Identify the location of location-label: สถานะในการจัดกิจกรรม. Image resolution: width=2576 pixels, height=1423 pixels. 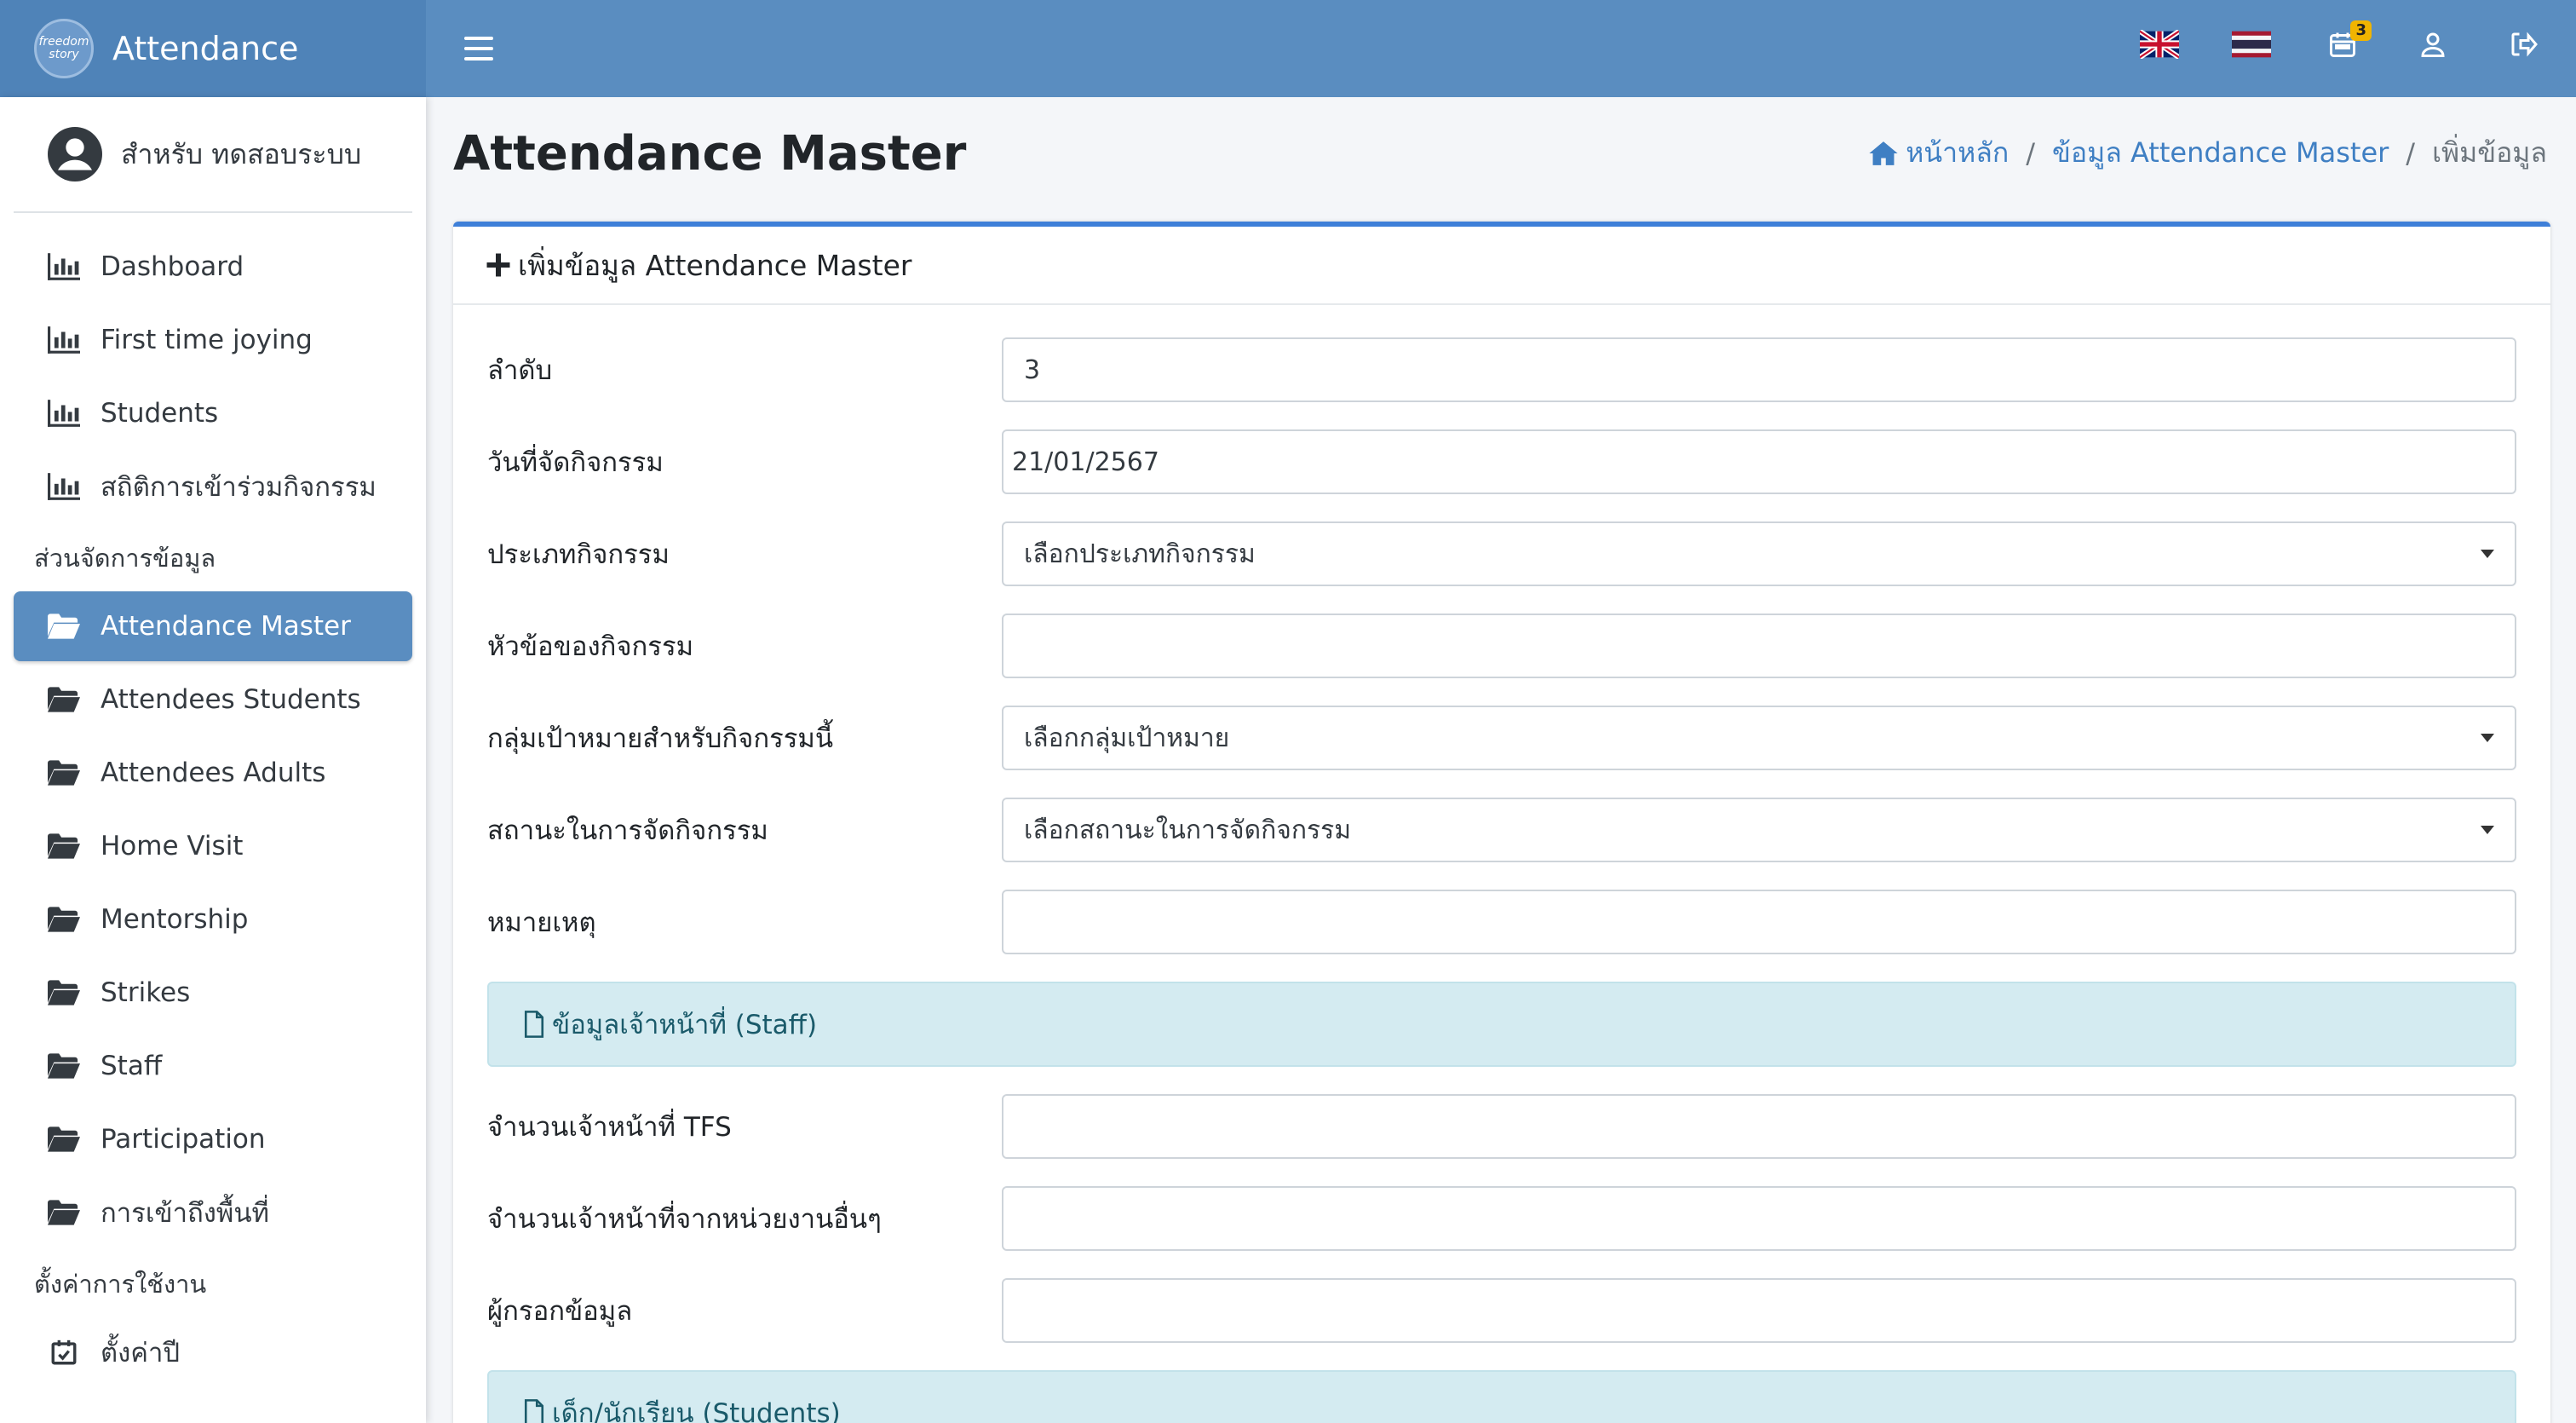
(627, 831).